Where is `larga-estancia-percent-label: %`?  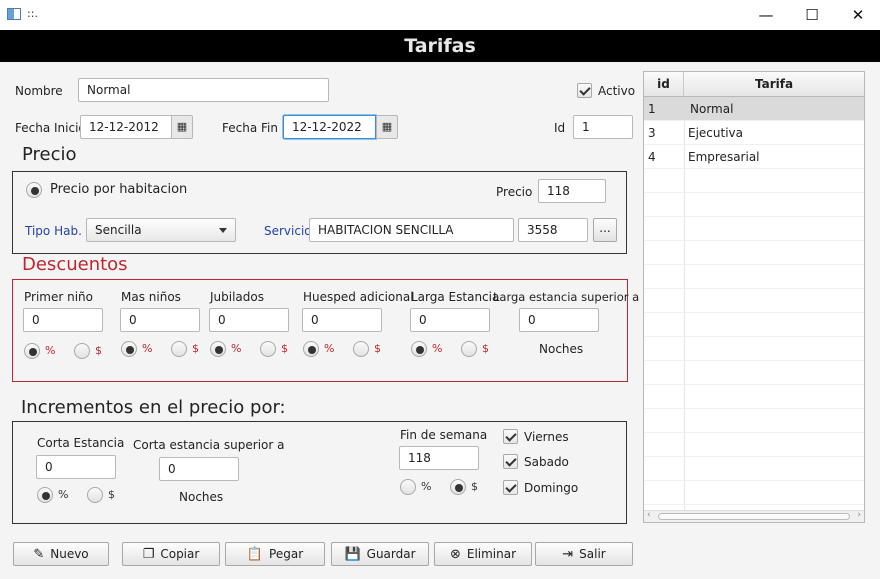 larga-estancia-percent-label: % is located at coordinates (437, 348).